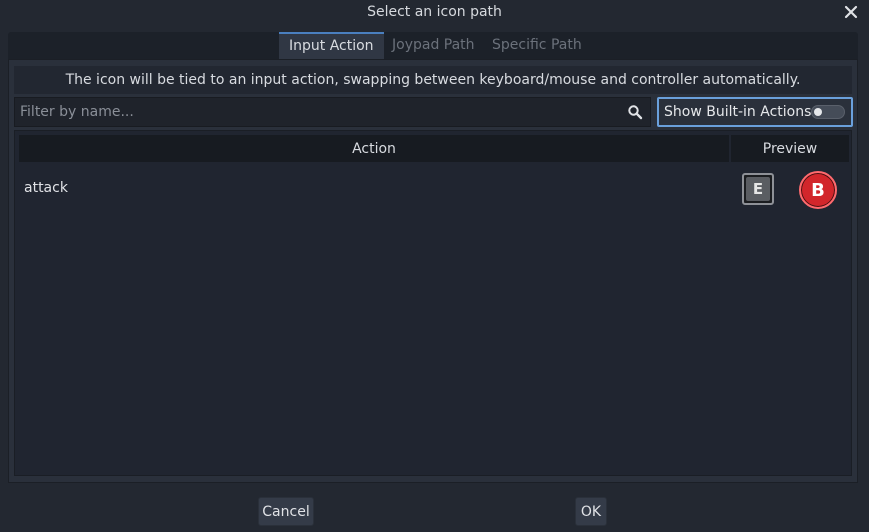  I want to click on search-icon, so click(635, 112).